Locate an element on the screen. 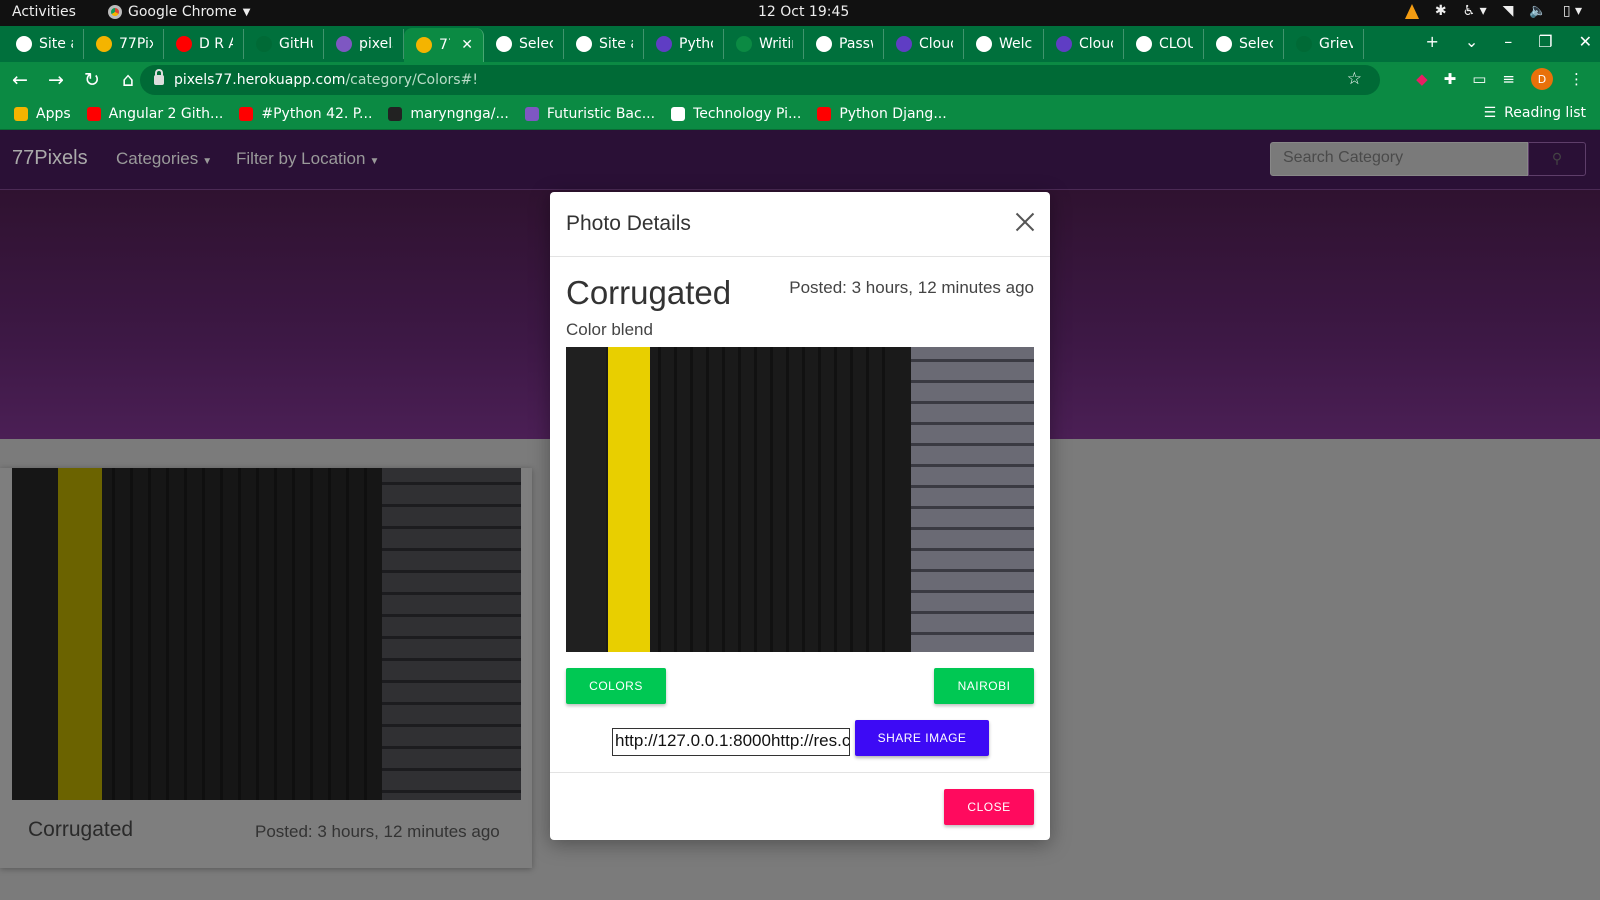 This screenshot has width=1600, height=900. bookmark-star-icon: ☆ is located at coordinates (1354, 79).